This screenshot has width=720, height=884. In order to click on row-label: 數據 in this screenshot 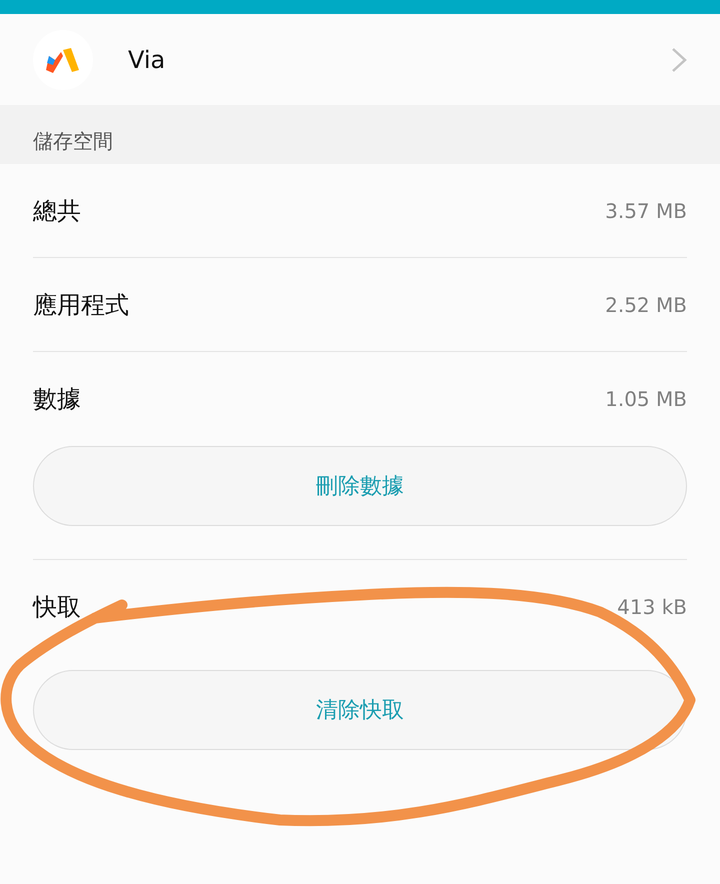, I will do `click(57, 399)`.